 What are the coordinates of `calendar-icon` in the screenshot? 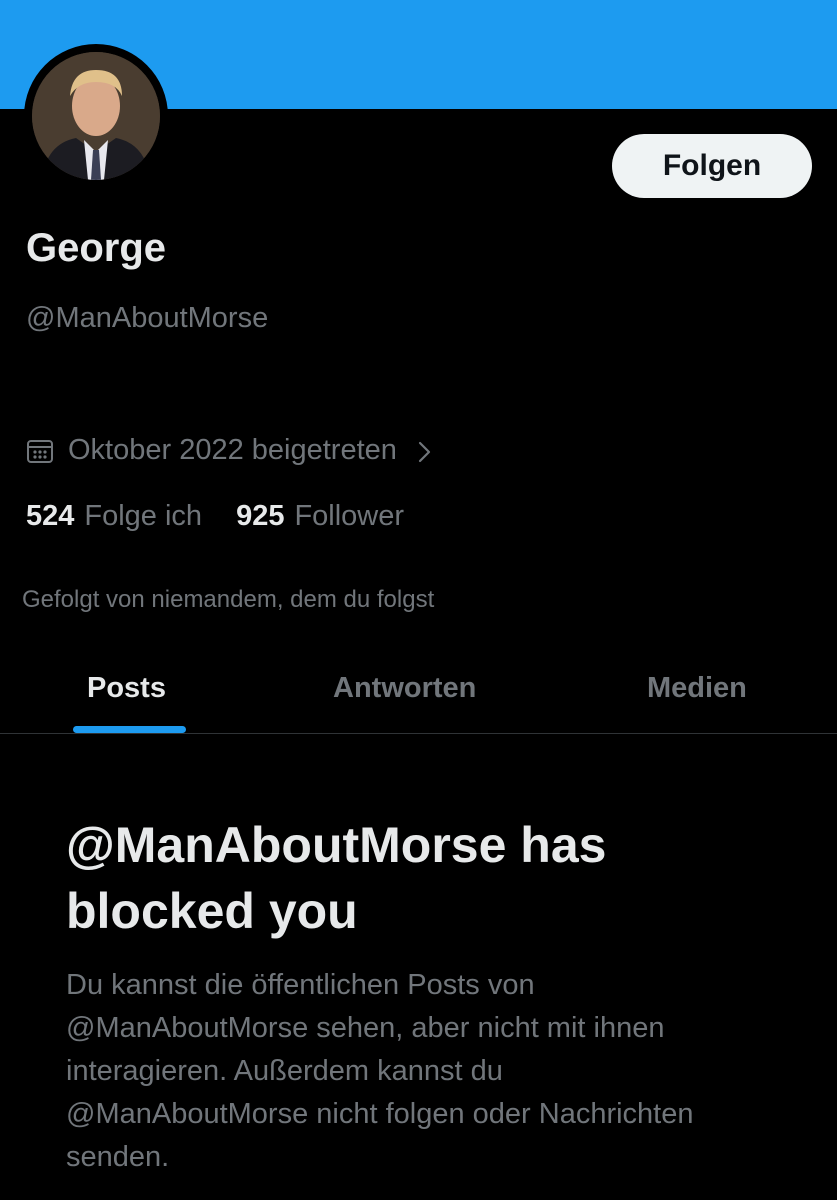 It's located at (40, 451).